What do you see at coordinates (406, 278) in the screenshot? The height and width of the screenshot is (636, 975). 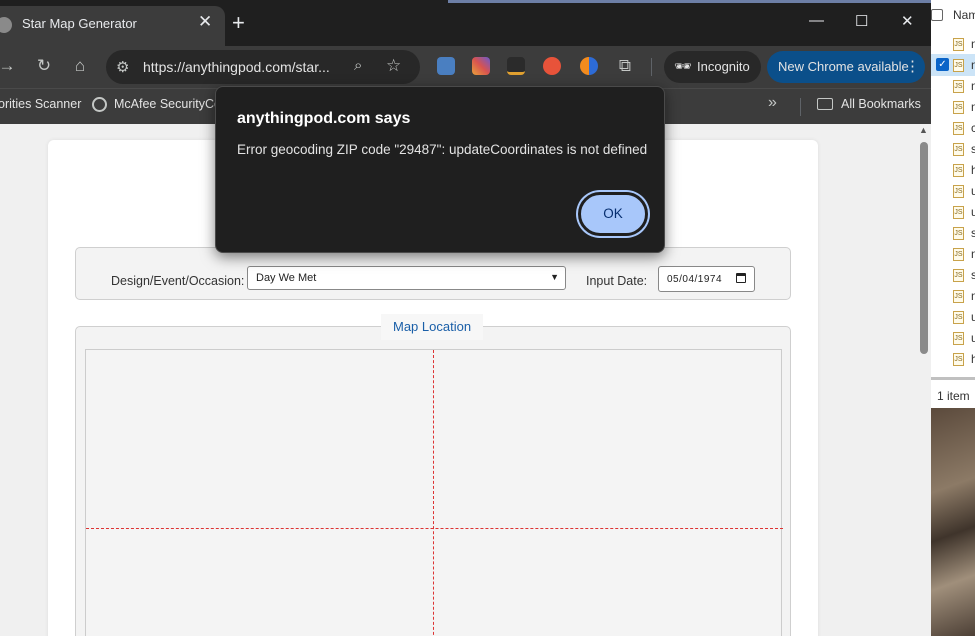 I see `design-select: Day We Met ▼` at bounding box center [406, 278].